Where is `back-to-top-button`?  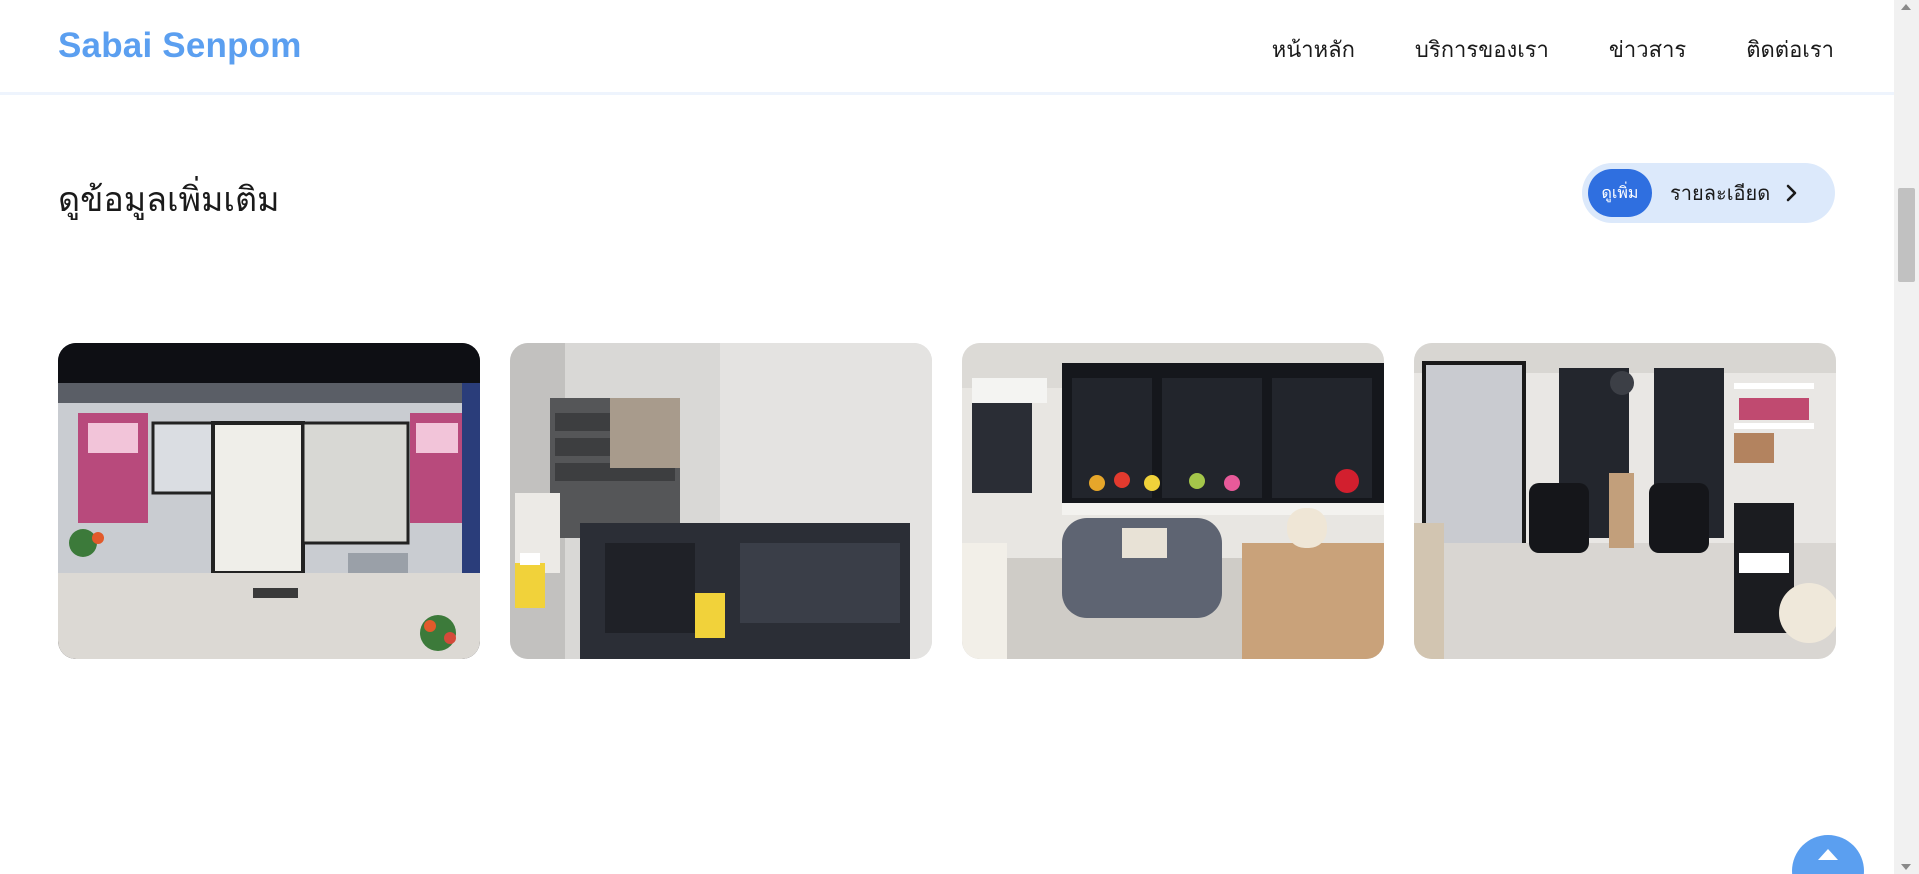 back-to-top-button is located at coordinates (1828, 854).